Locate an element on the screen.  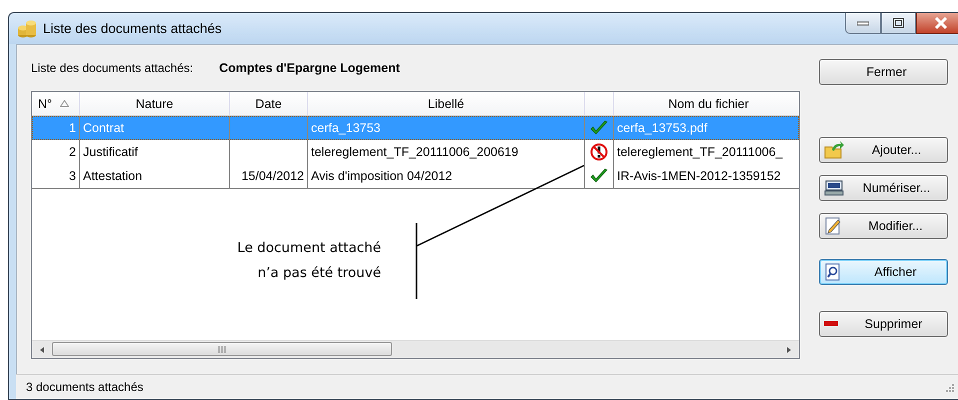
edit-document-icon is located at coordinates (833, 226).